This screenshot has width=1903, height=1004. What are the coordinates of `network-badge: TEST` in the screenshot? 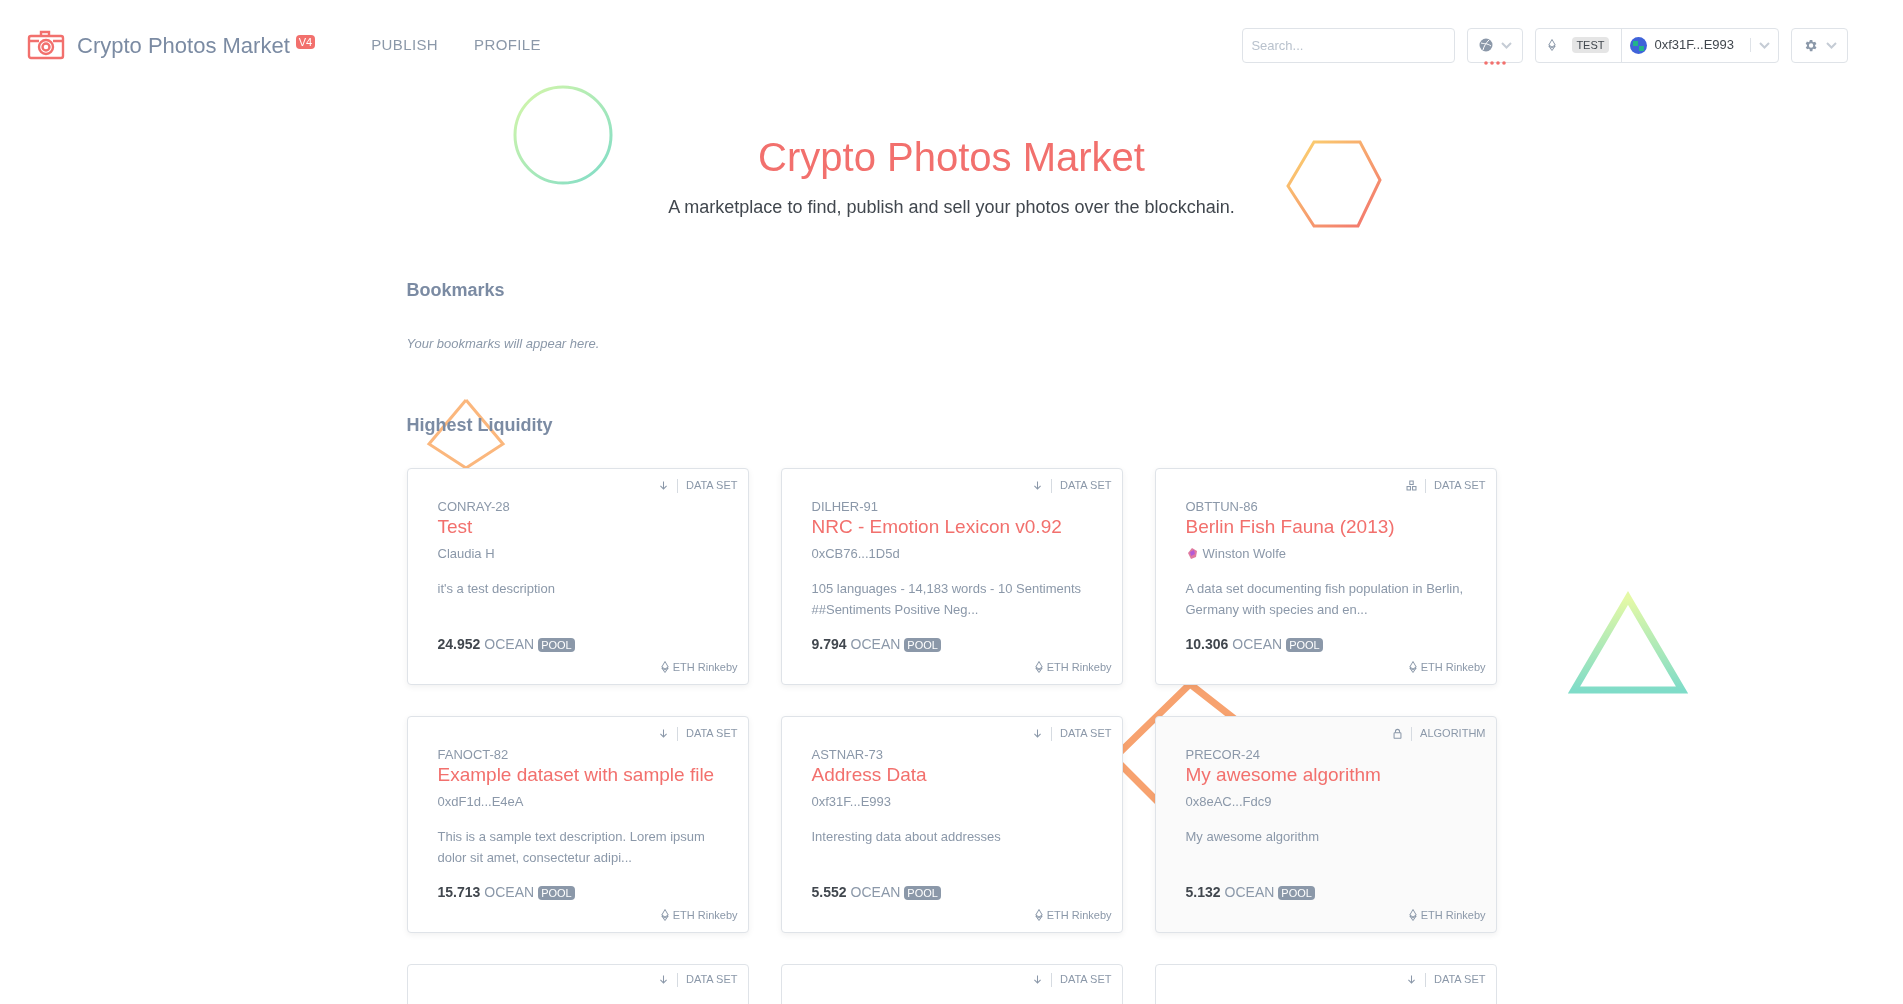 It's located at (1590, 45).